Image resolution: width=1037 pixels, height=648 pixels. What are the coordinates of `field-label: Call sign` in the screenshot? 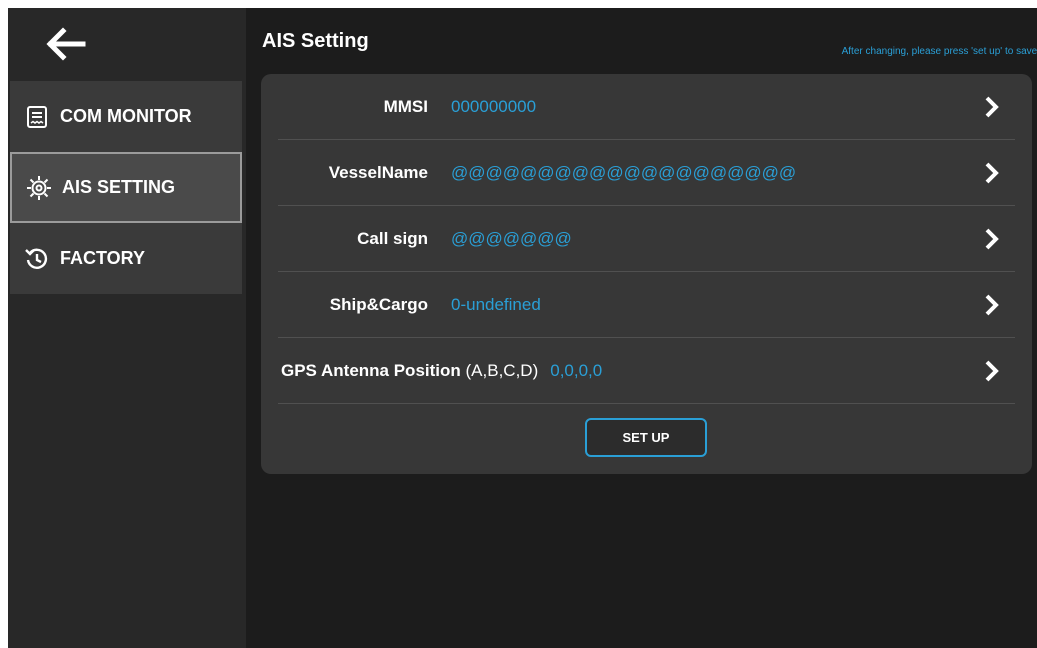 It's located at (392, 238).